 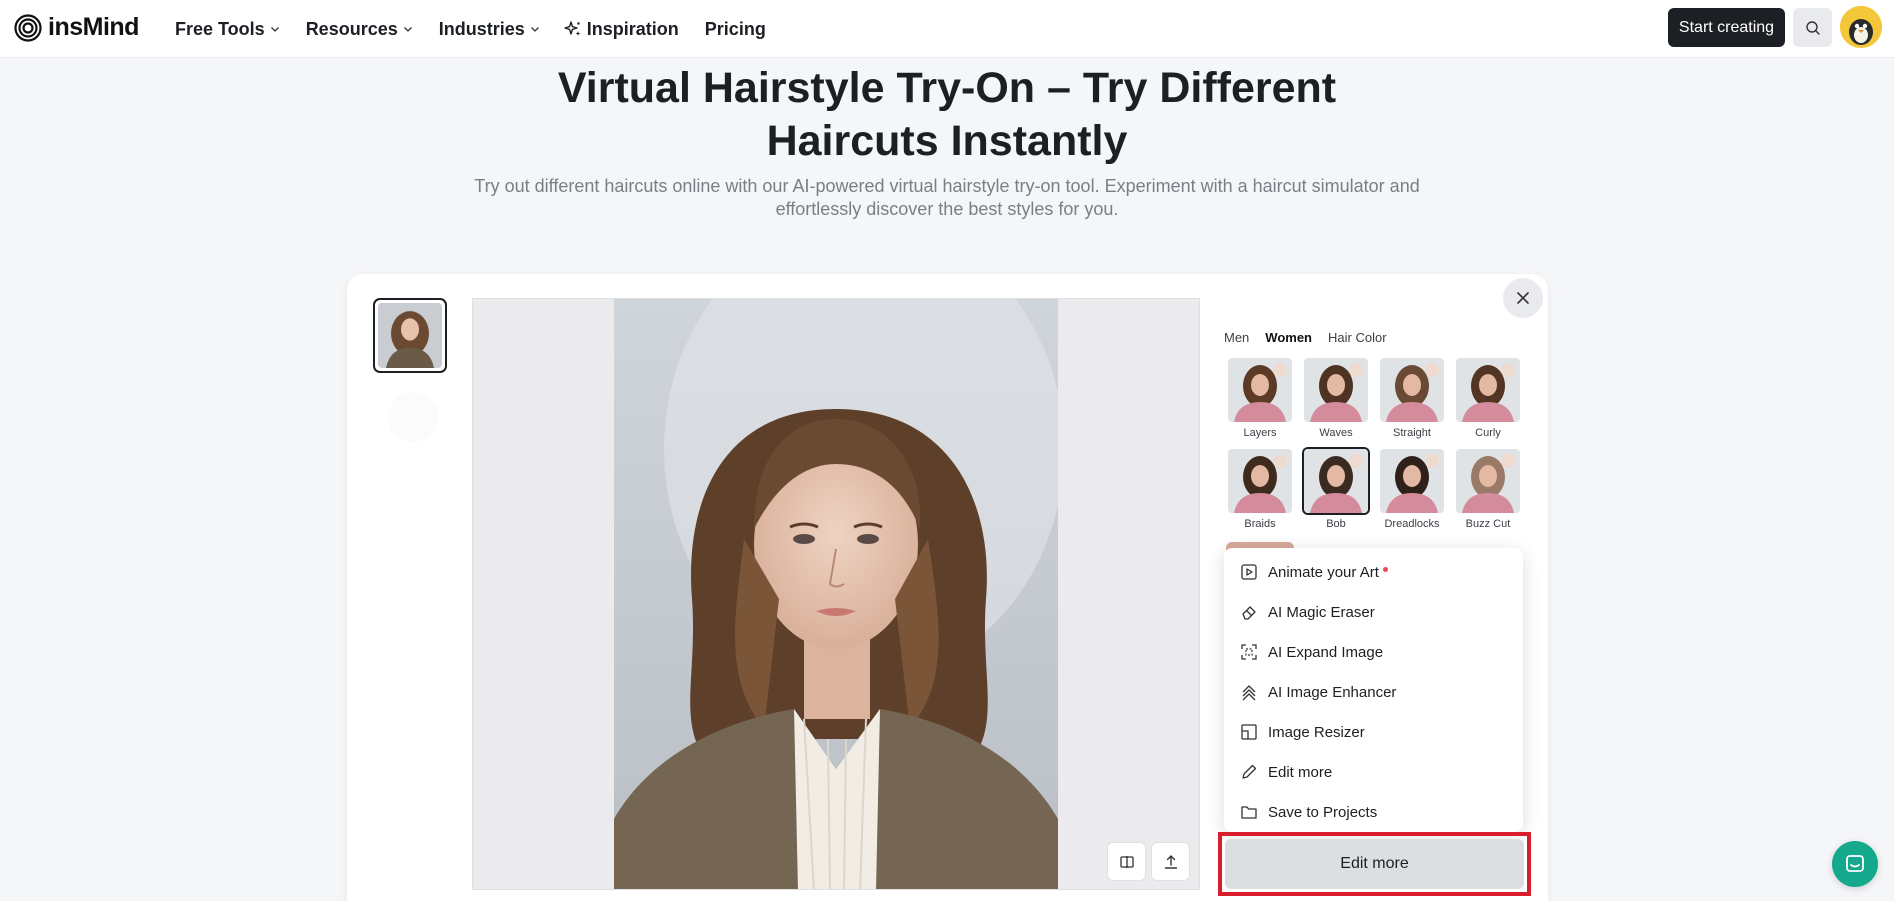 I want to click on close-icon, so click(x=1523, y=298).